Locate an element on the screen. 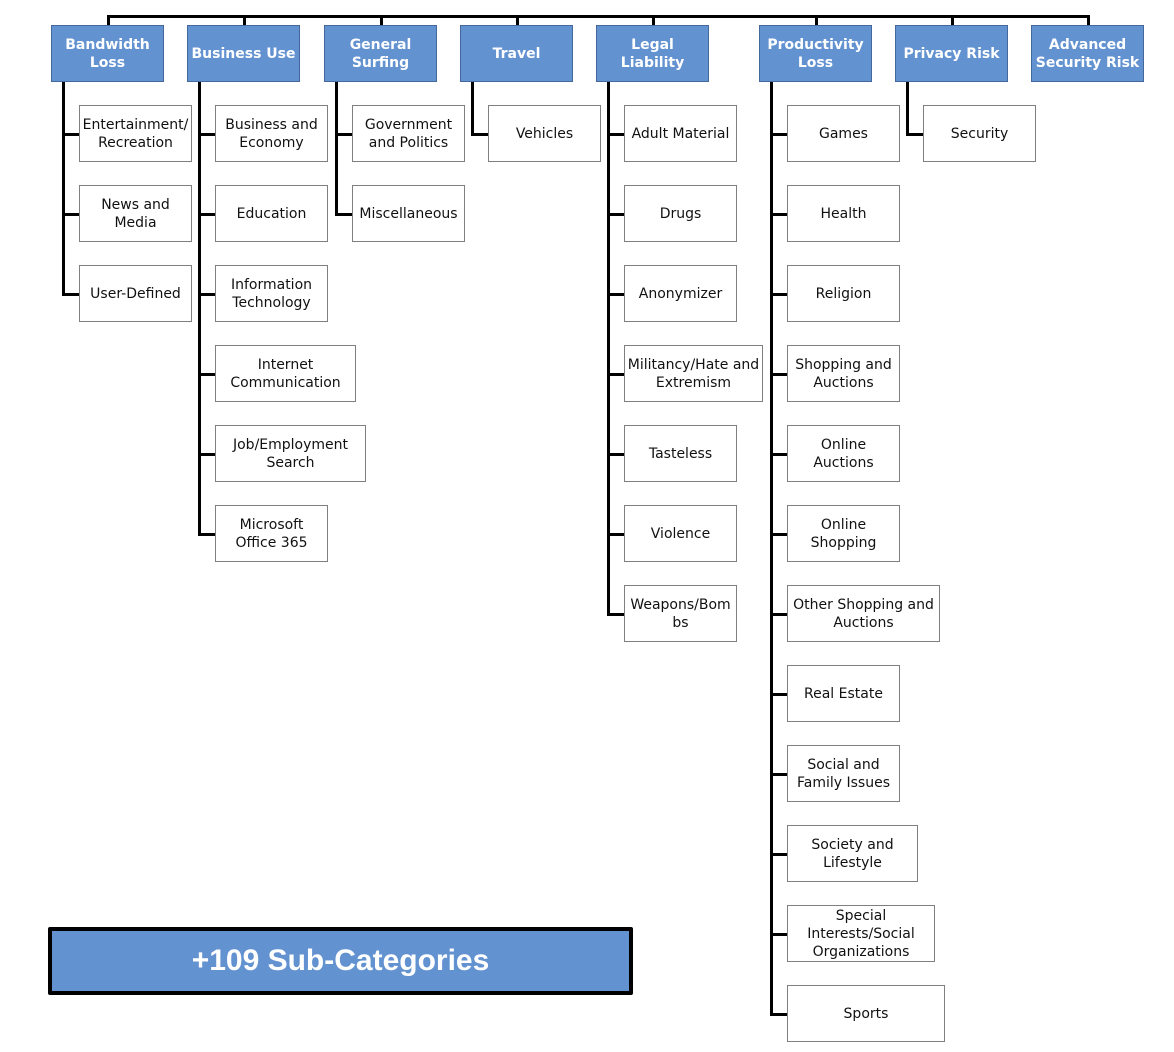  category-general-surfing: General Surfing is located at coordinates (380, 53).